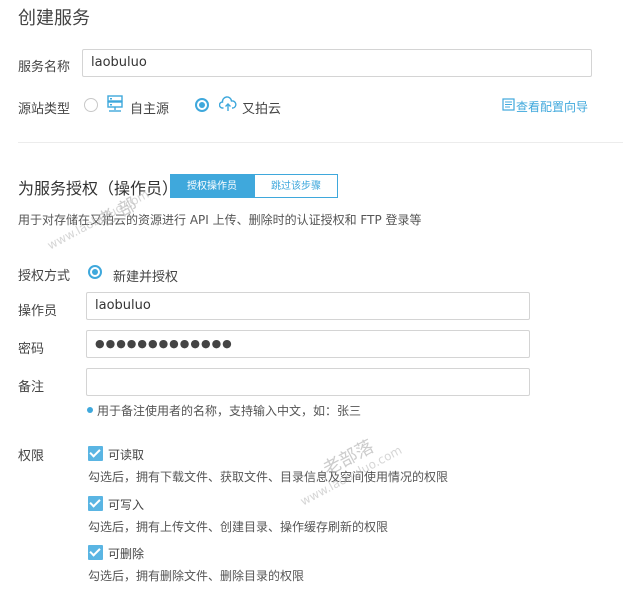 The image size is (623, 596). What do you see at coordinates (320, 142) in the screenshot?
I see `section-divider` at bounding box center [320, 142].